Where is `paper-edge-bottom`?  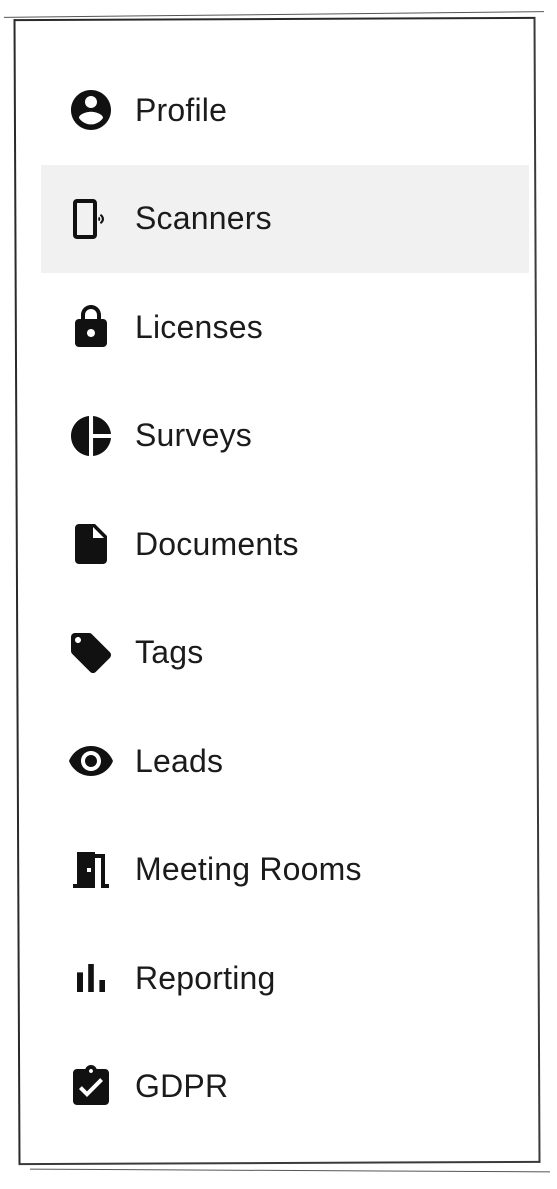
paper-edge-bottom is located at coordinates (290, 1165).